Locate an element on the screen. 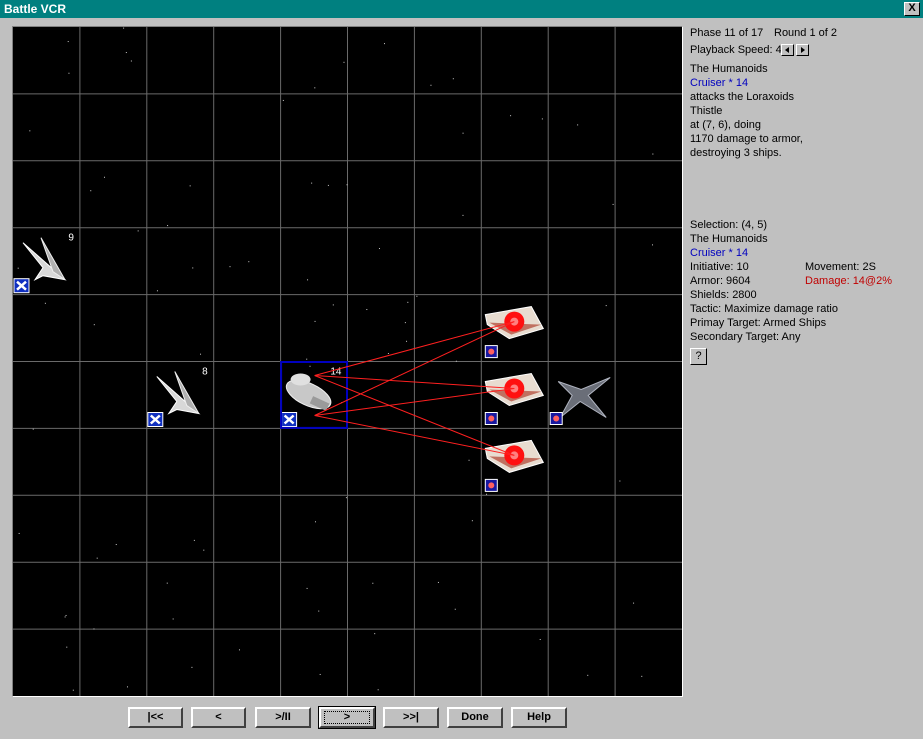  right-arrow-icon is located at coordinates (803, 50).